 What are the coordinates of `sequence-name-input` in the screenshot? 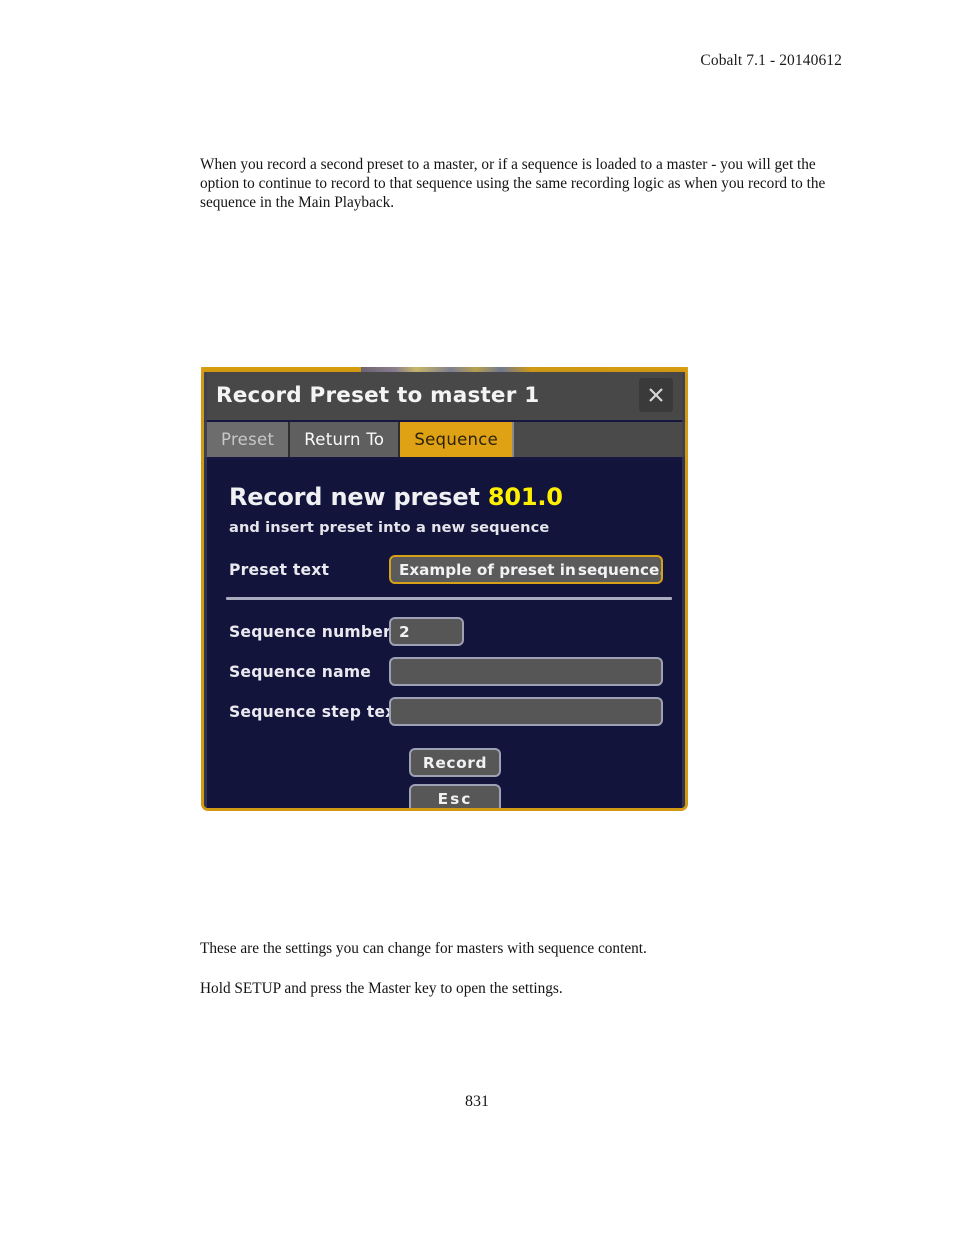 It's located at (526, 671).